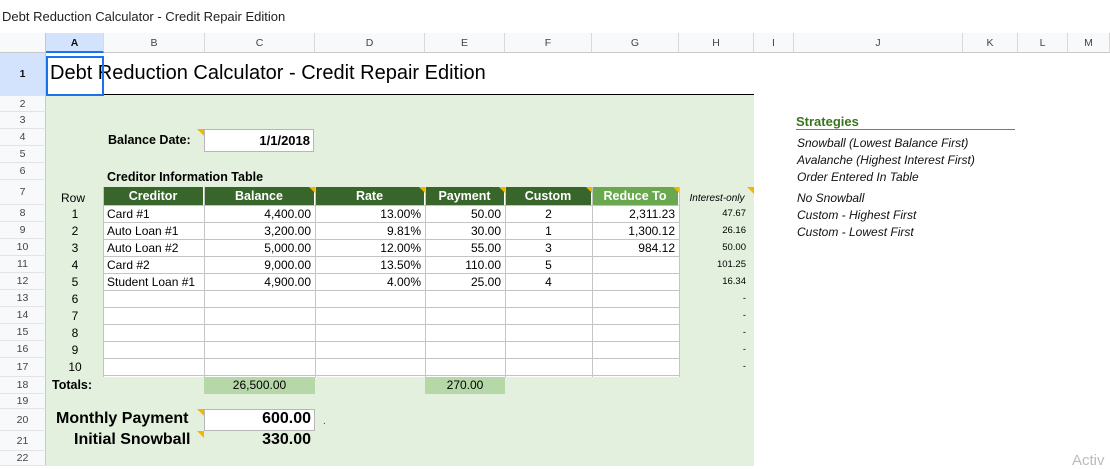  I want to click on creditor-cell: Auto Loan #2, so click(155, 248).